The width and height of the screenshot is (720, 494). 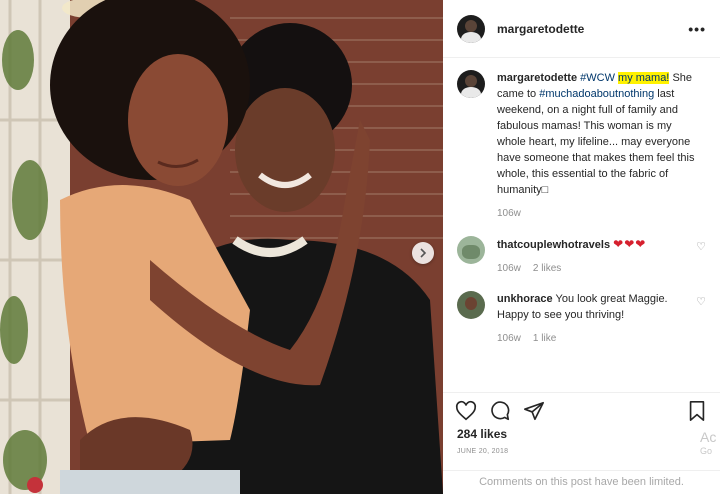 What do you see at coordinates (553, 245) in the screenshot?
I see `comment-author: thatcouplewhotravels` at bounding box center [553, 245].